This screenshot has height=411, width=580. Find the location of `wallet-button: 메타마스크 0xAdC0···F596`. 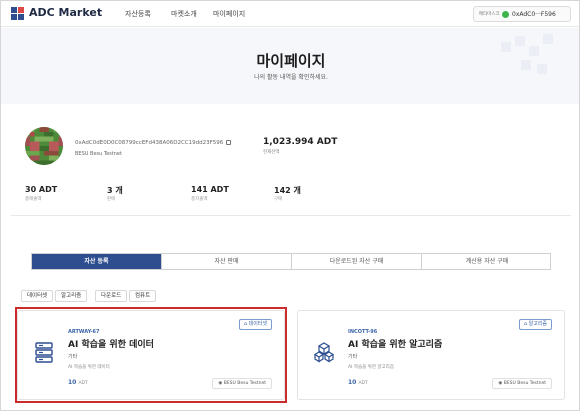

wallet-button: 메타마스크 0xAdC0···F596 is located at coordinates (522, 14).